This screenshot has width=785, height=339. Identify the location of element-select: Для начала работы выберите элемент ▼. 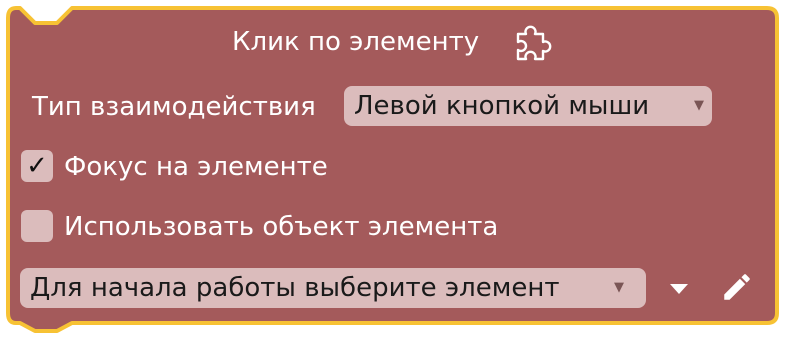
(333, 288).